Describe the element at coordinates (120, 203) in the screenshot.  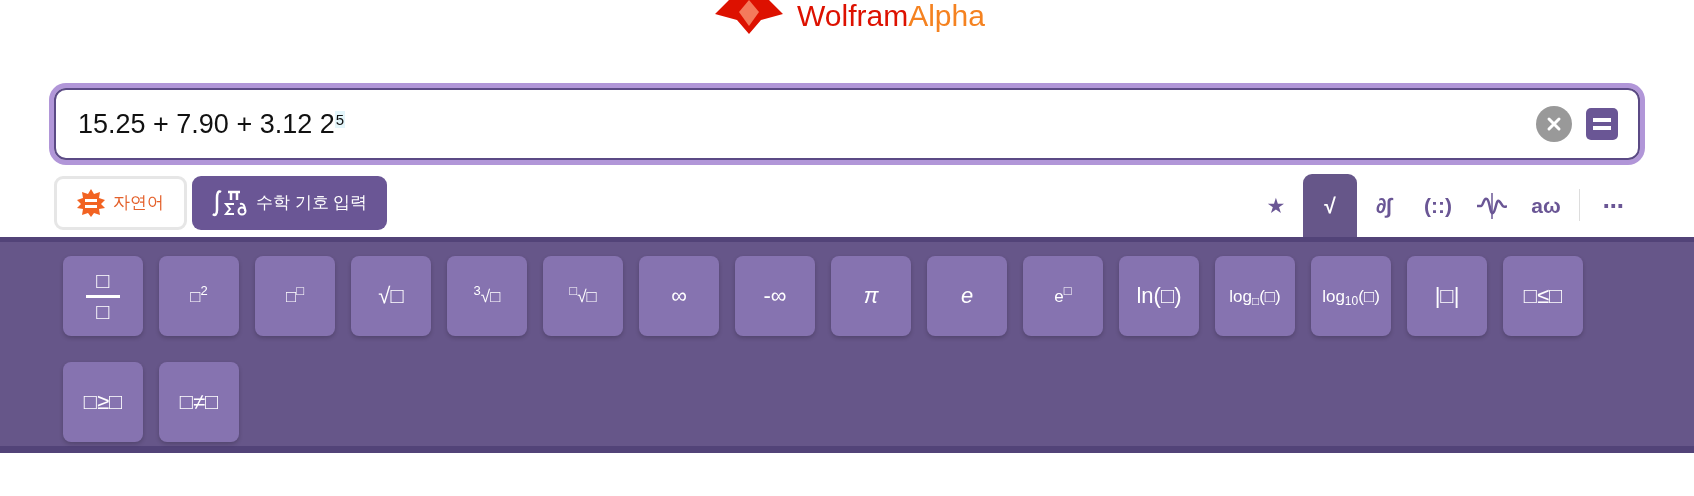
I see `input-mode-button: 자연어` at that location.